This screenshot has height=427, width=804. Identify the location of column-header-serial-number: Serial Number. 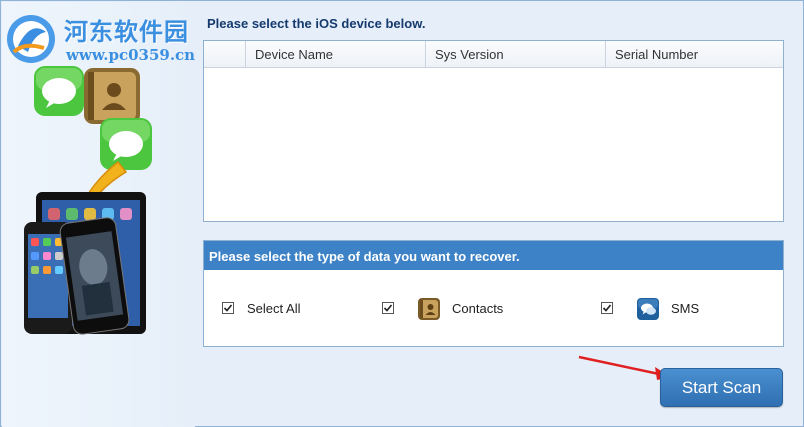
(694, 54).